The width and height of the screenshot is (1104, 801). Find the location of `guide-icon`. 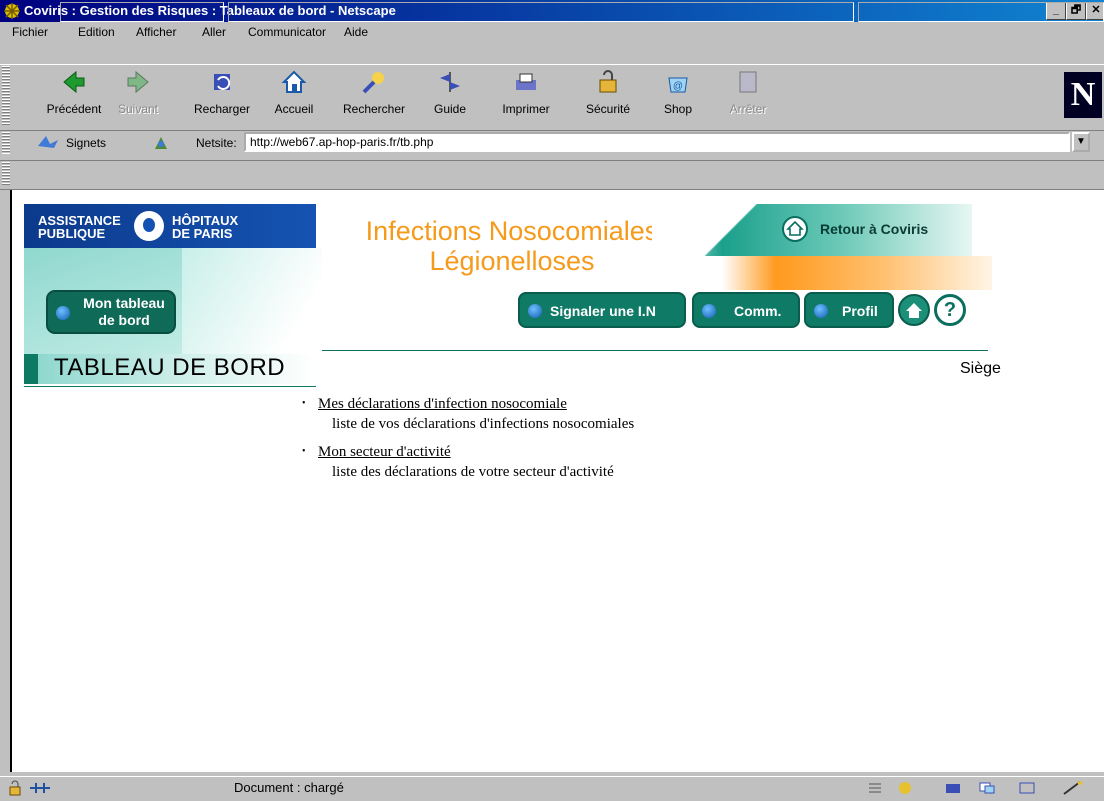

guide-icon is located at coordinates (450, 82).